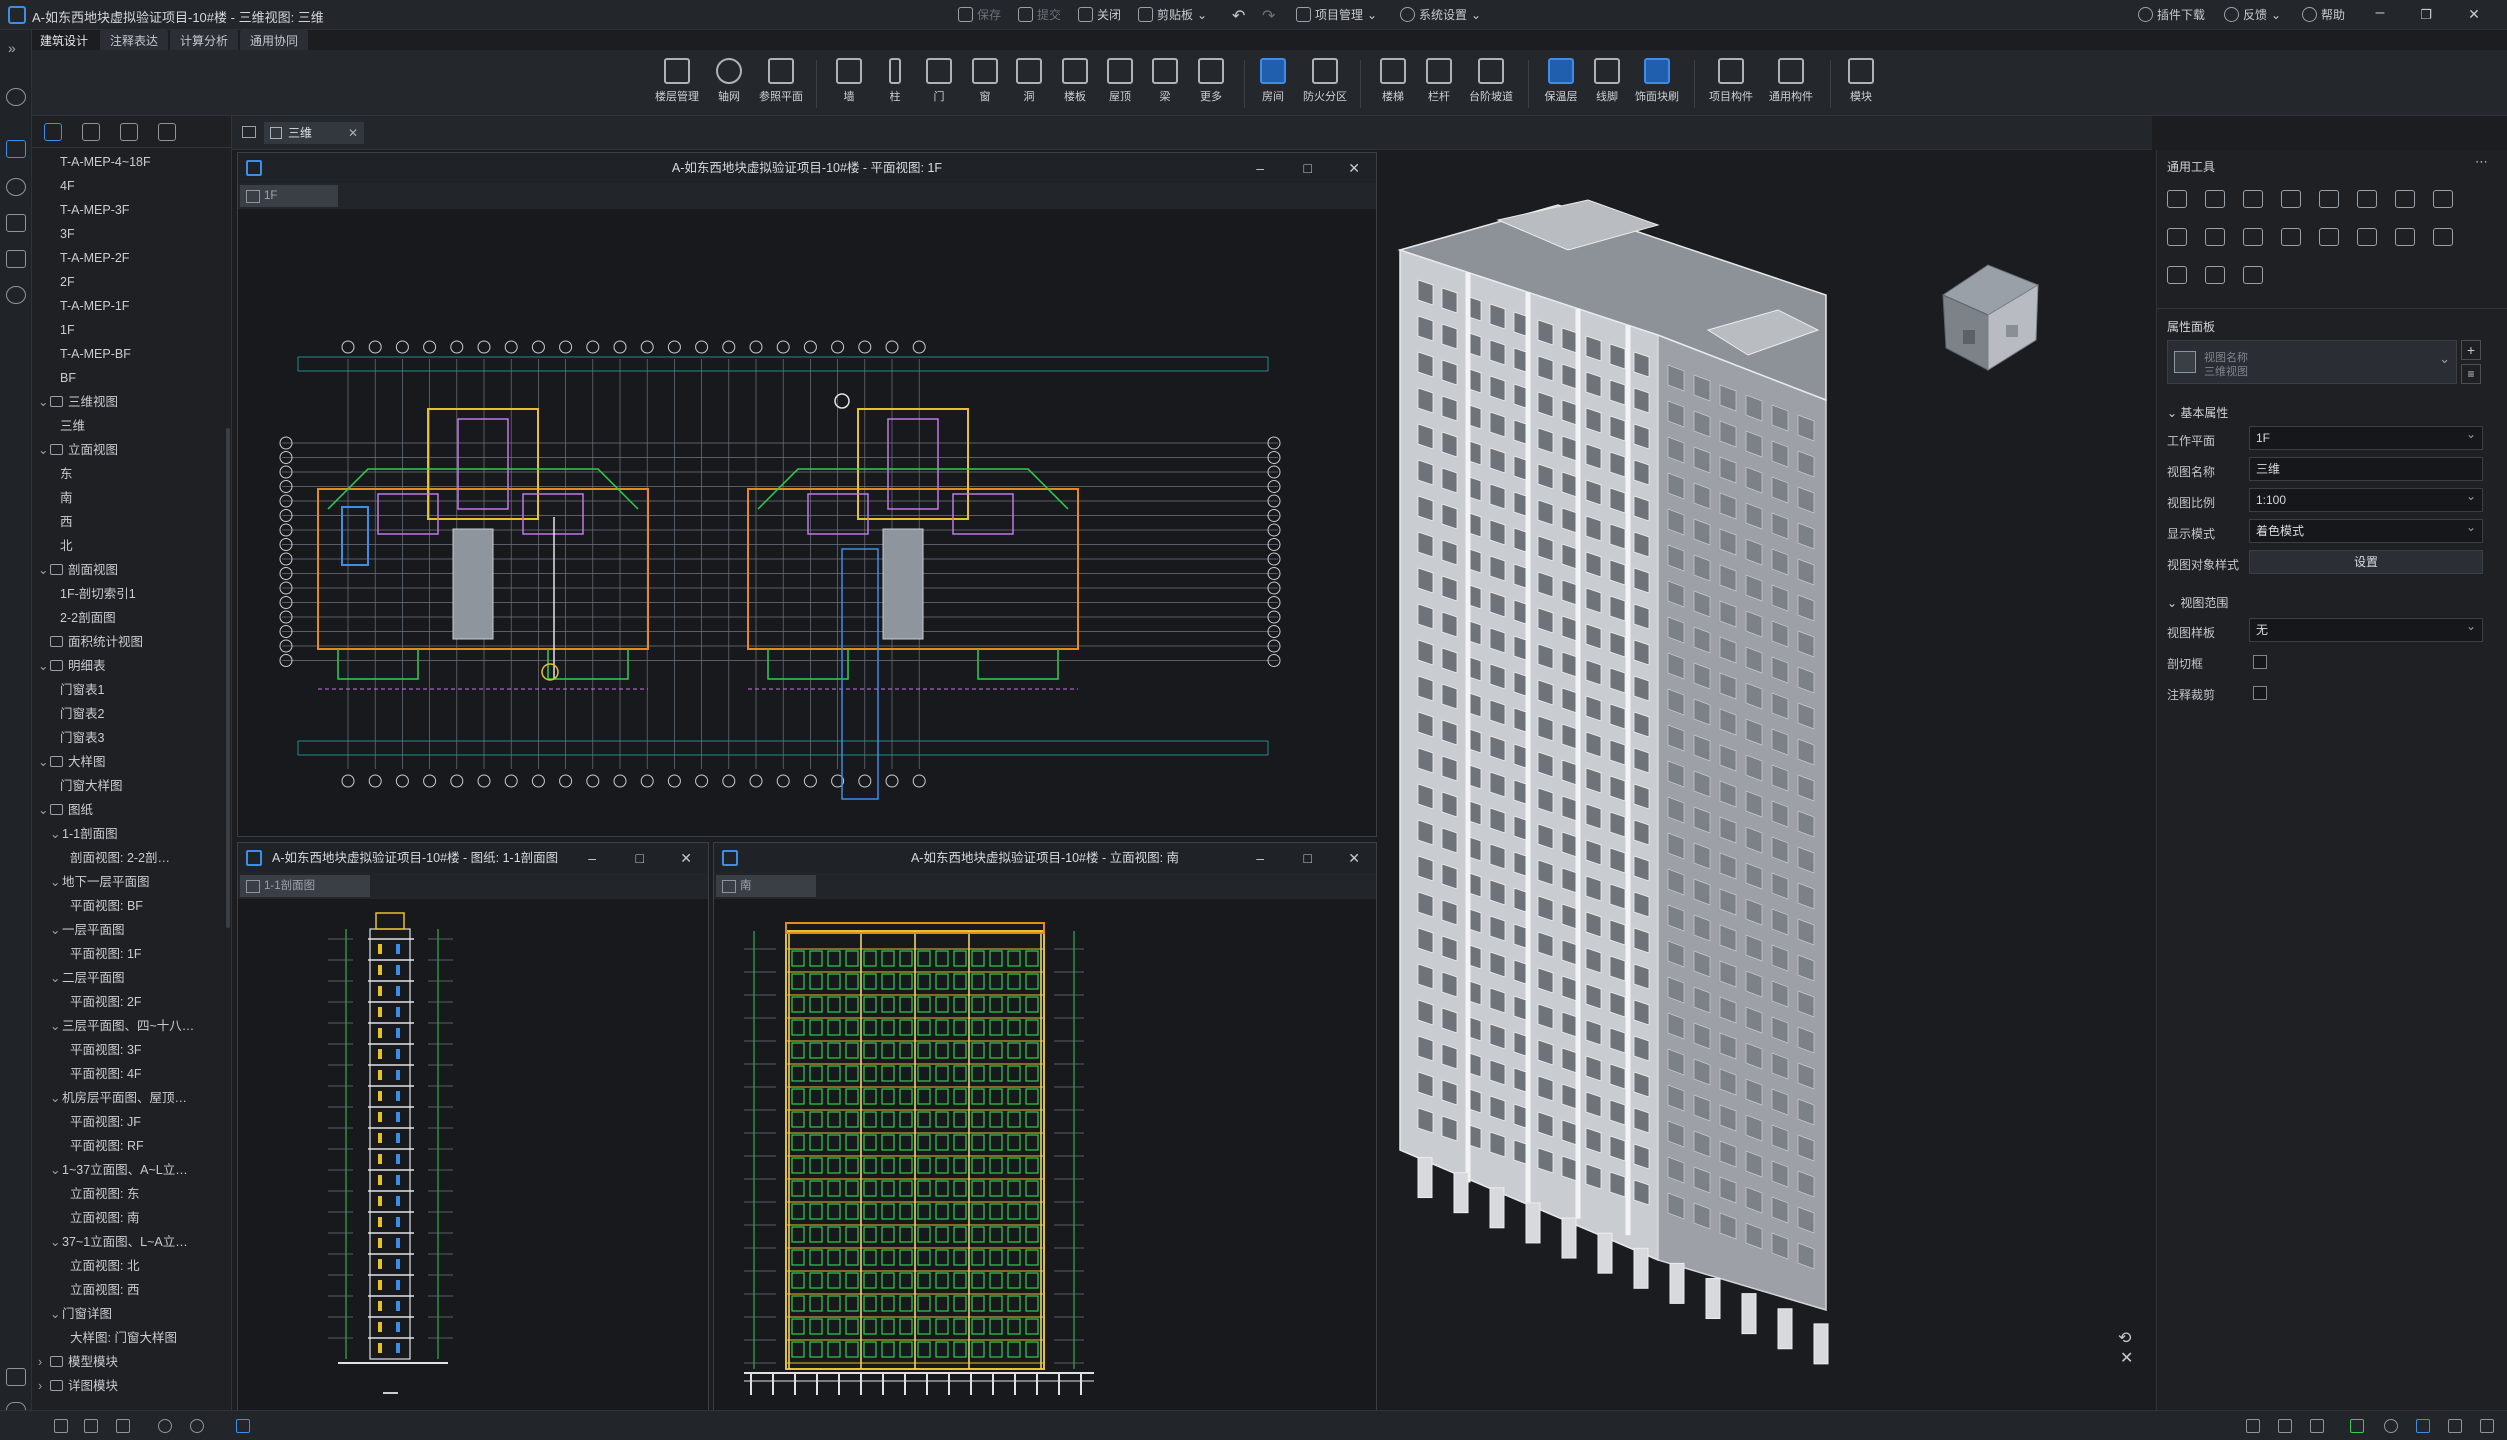  What do you see at coordinates (1238, 16) in the screenshot?
I see `undo-button: ↶` at bounding box center [1238, 16].